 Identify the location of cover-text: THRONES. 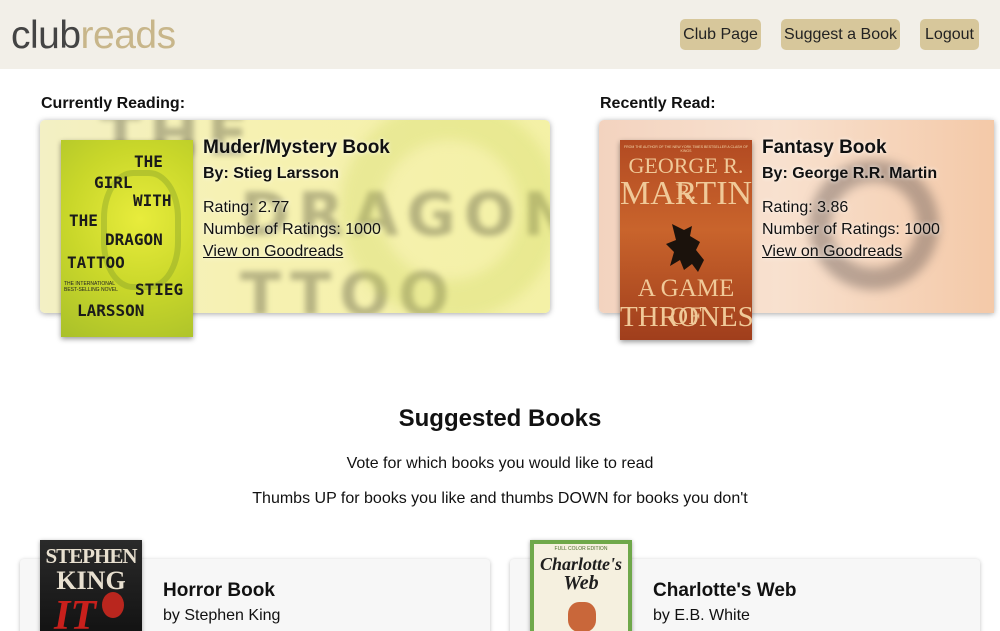
(686, 317).